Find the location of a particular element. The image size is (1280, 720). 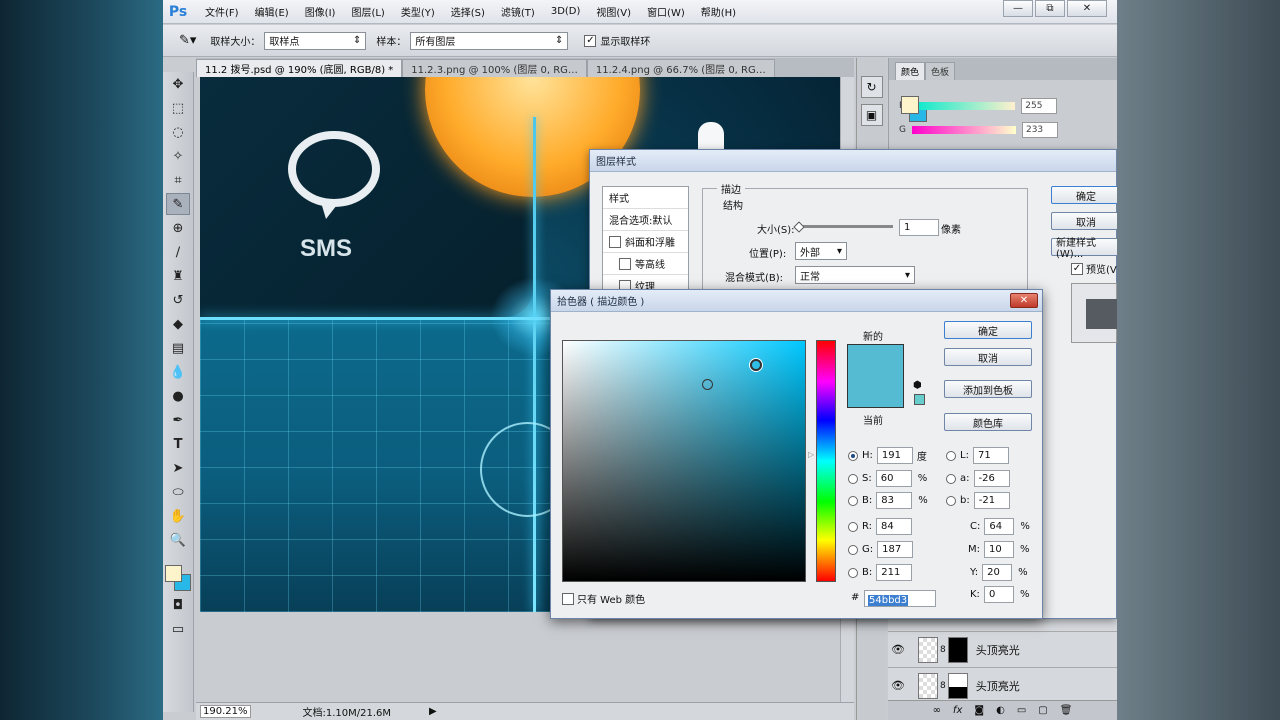

c-input: 64 is located at coordinates (999, 526).